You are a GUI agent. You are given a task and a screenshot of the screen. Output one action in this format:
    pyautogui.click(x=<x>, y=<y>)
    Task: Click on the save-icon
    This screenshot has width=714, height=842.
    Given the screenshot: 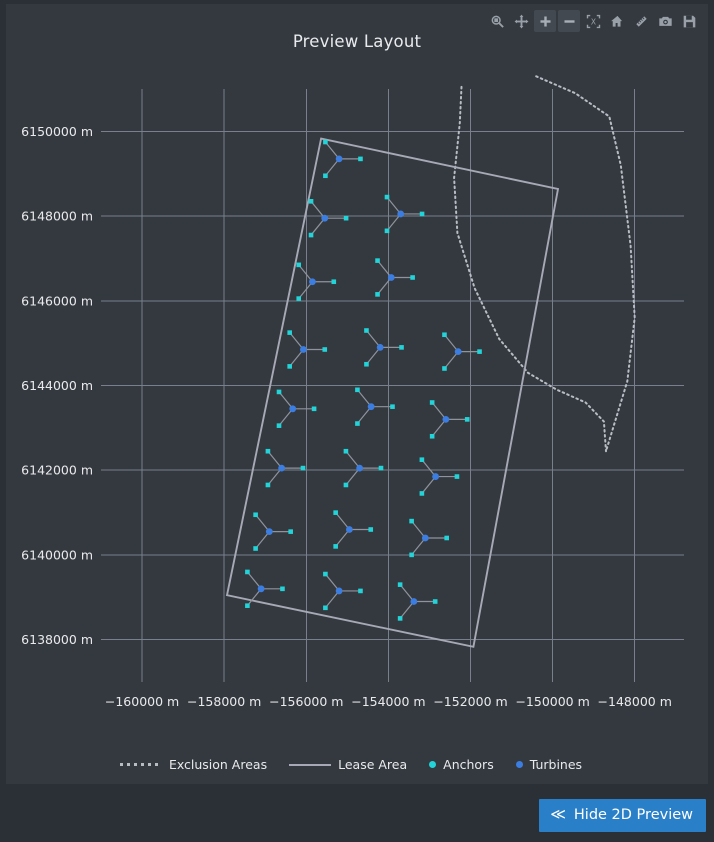 What is the action you would take?
    pyautogui.click(x=689, y=21)
    